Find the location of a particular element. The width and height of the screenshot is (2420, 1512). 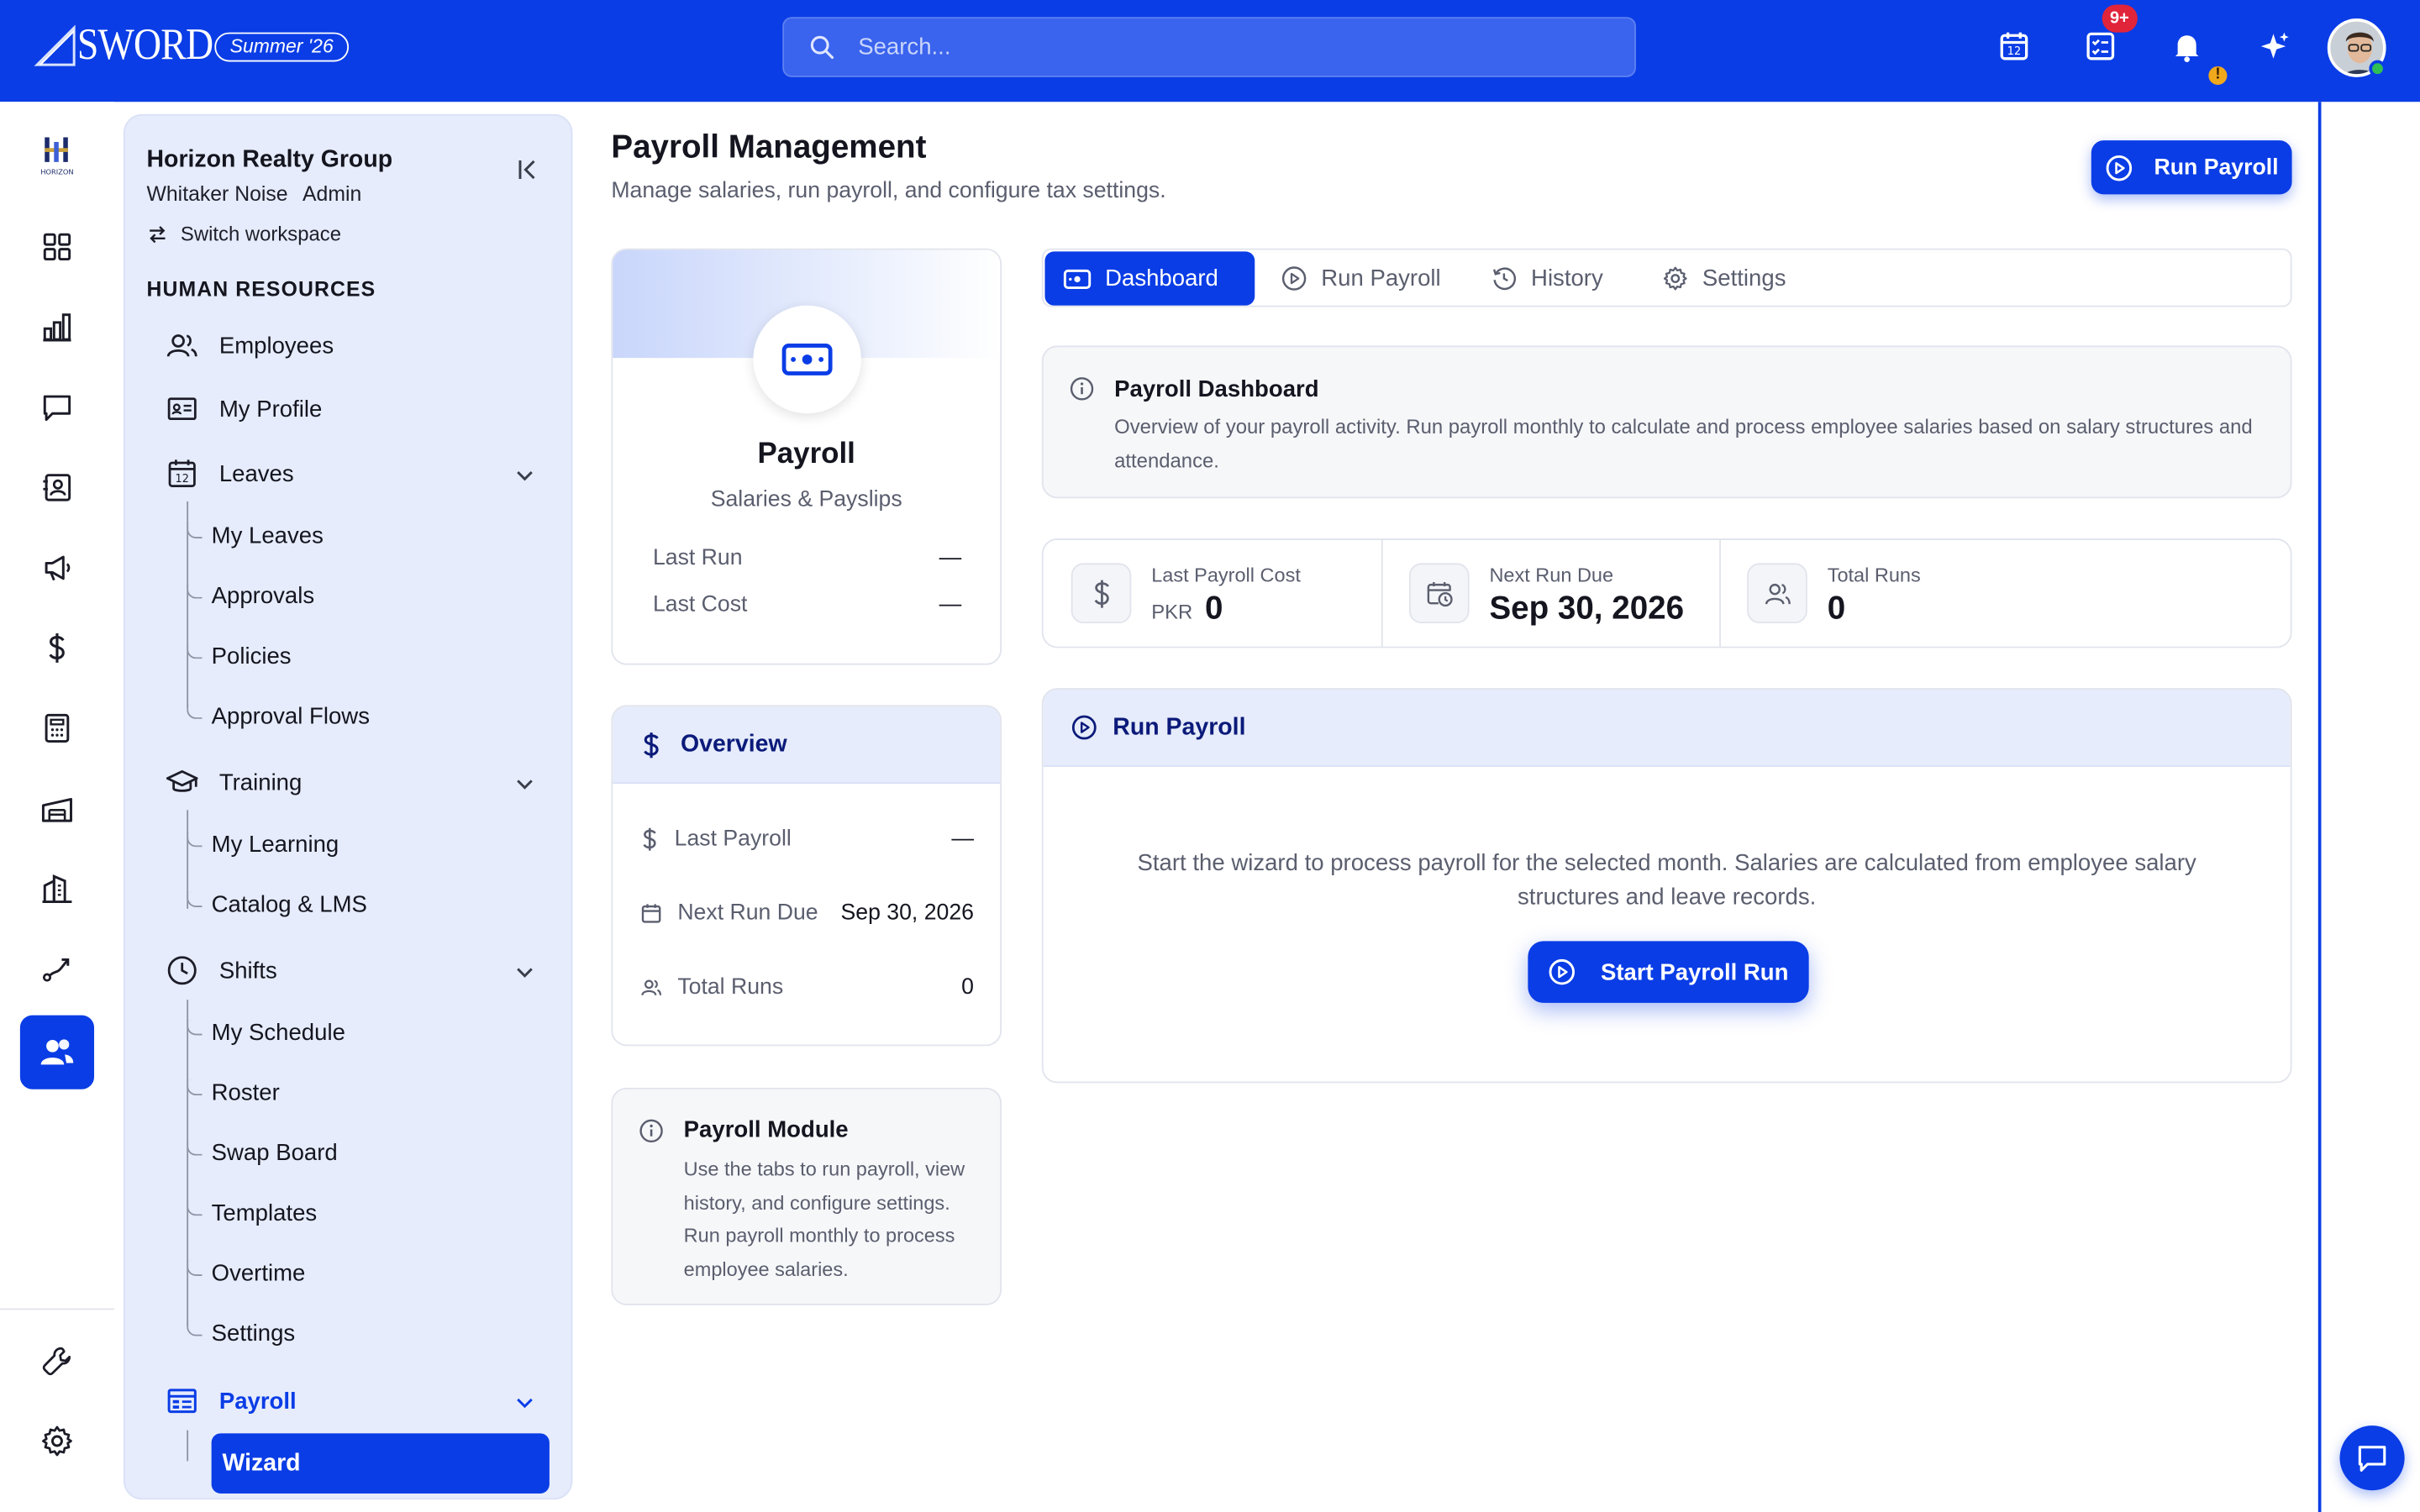

rail-messages is located at coordinates (57, 407).